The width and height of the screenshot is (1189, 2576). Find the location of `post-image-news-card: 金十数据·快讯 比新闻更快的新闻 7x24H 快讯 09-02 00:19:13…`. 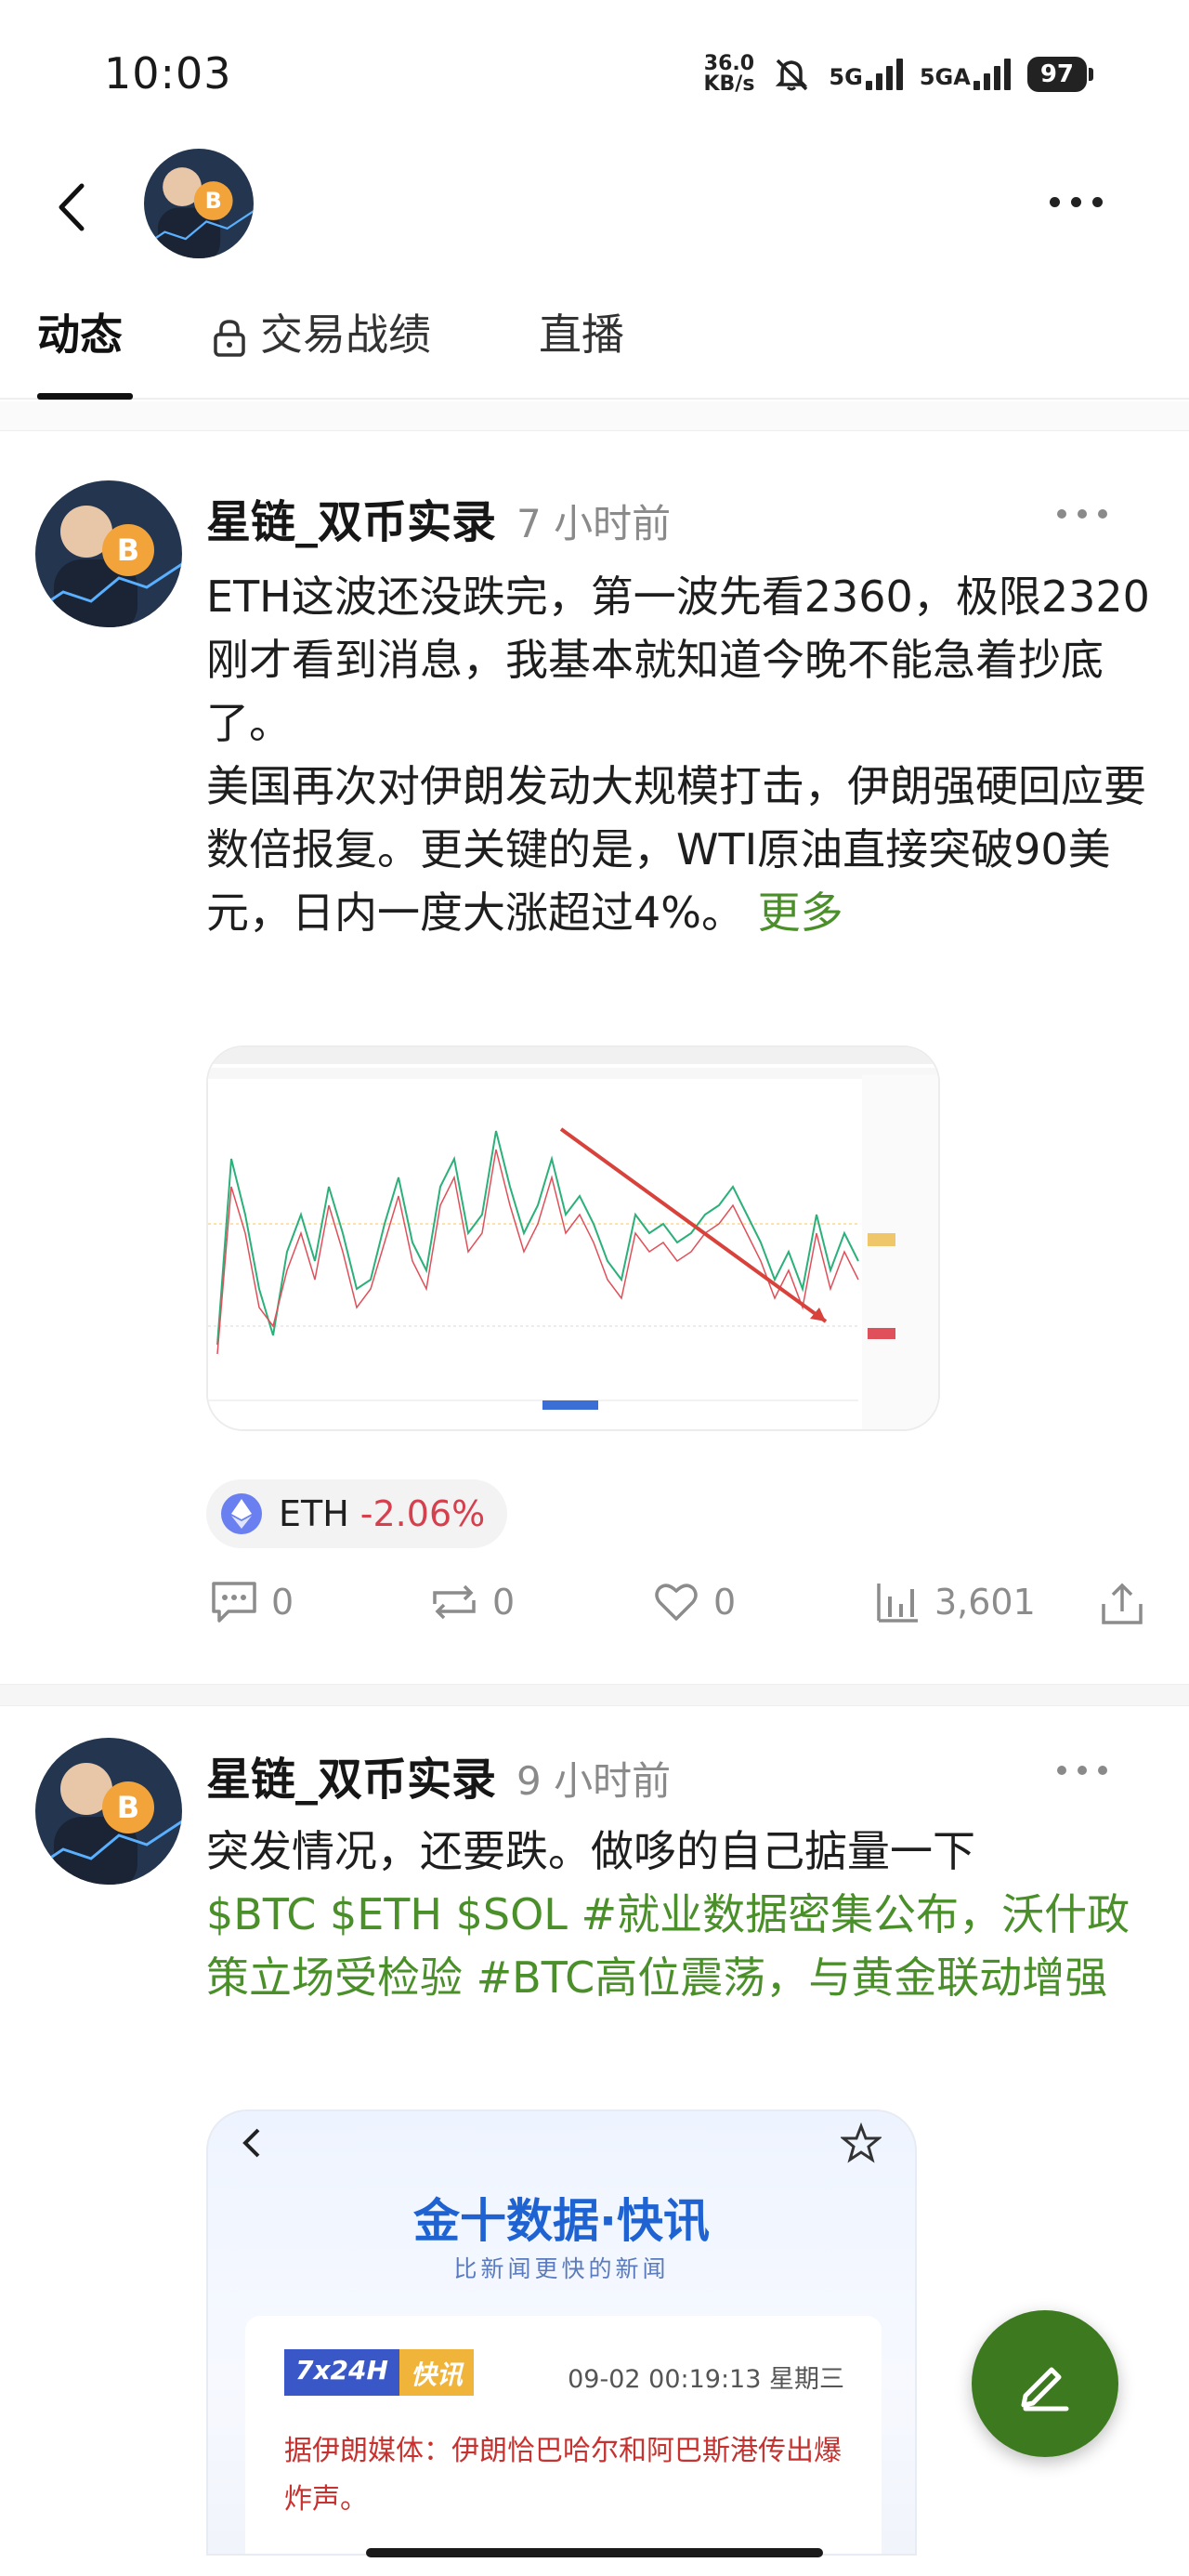

post-image-news-card: 金十数据·快讯 比新闻更快的新闻 7x24H 快讯 09-02 00:19:13… is located at coordinates (562, 2332).